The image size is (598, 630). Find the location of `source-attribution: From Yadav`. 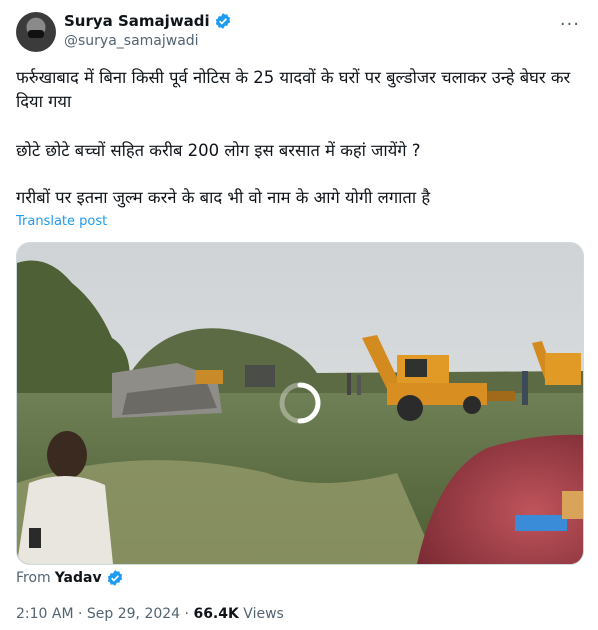

source-attribution: From Yadav is located at coordinates (70, 578).